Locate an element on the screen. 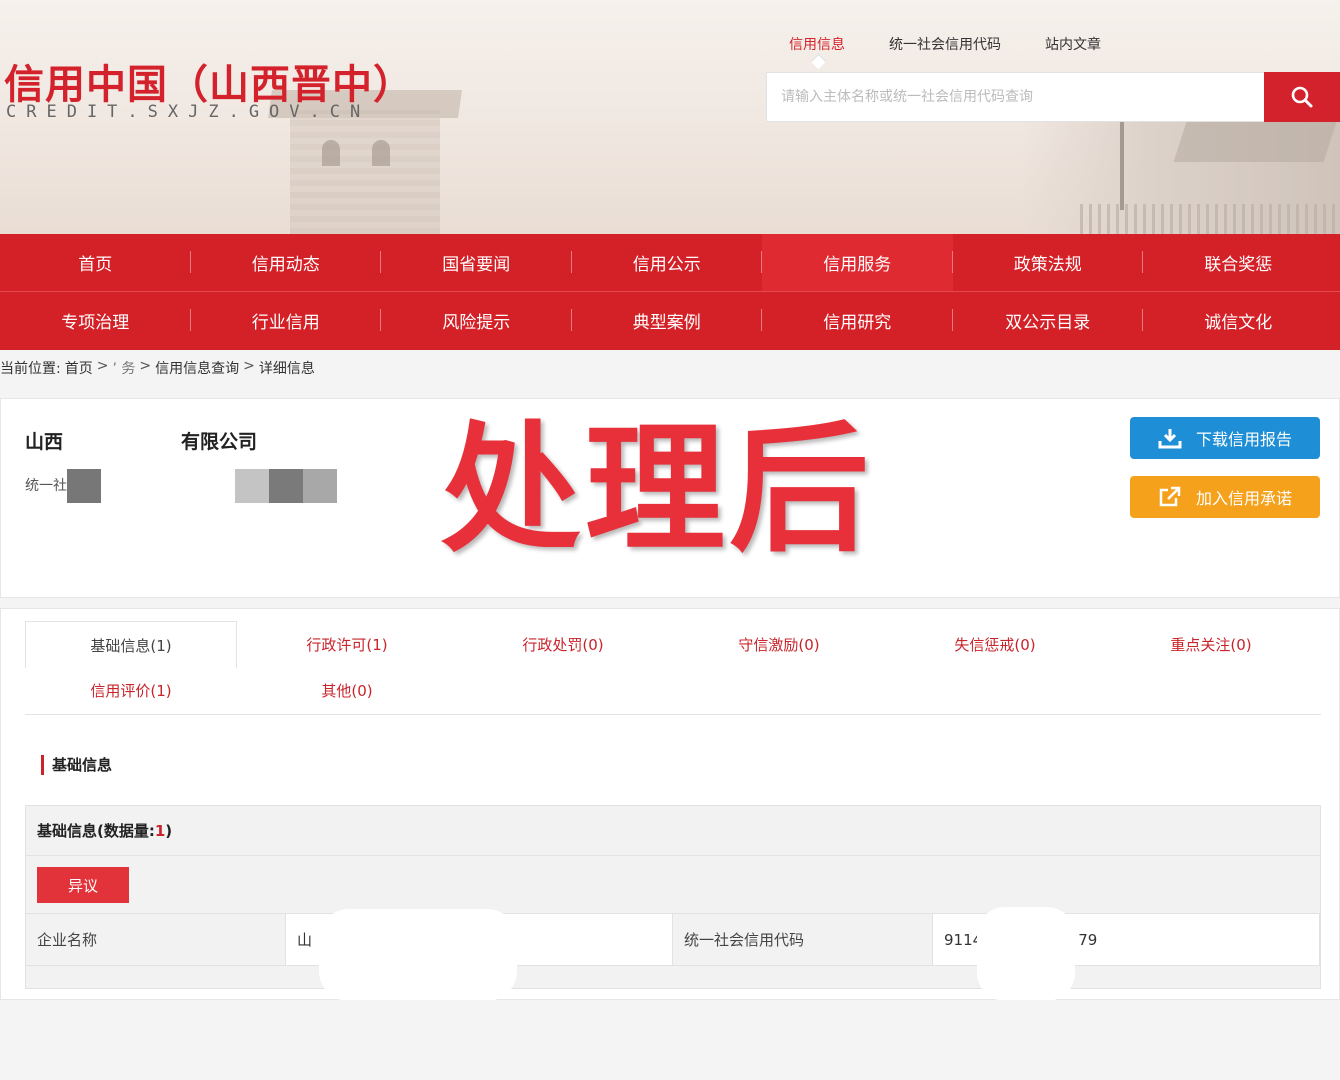 Image resolution: width=1340 pixels, height=1080 pixels. tab-dishonesty-penalty: 失信惩戒(0) is located at coordinates (995, 644).